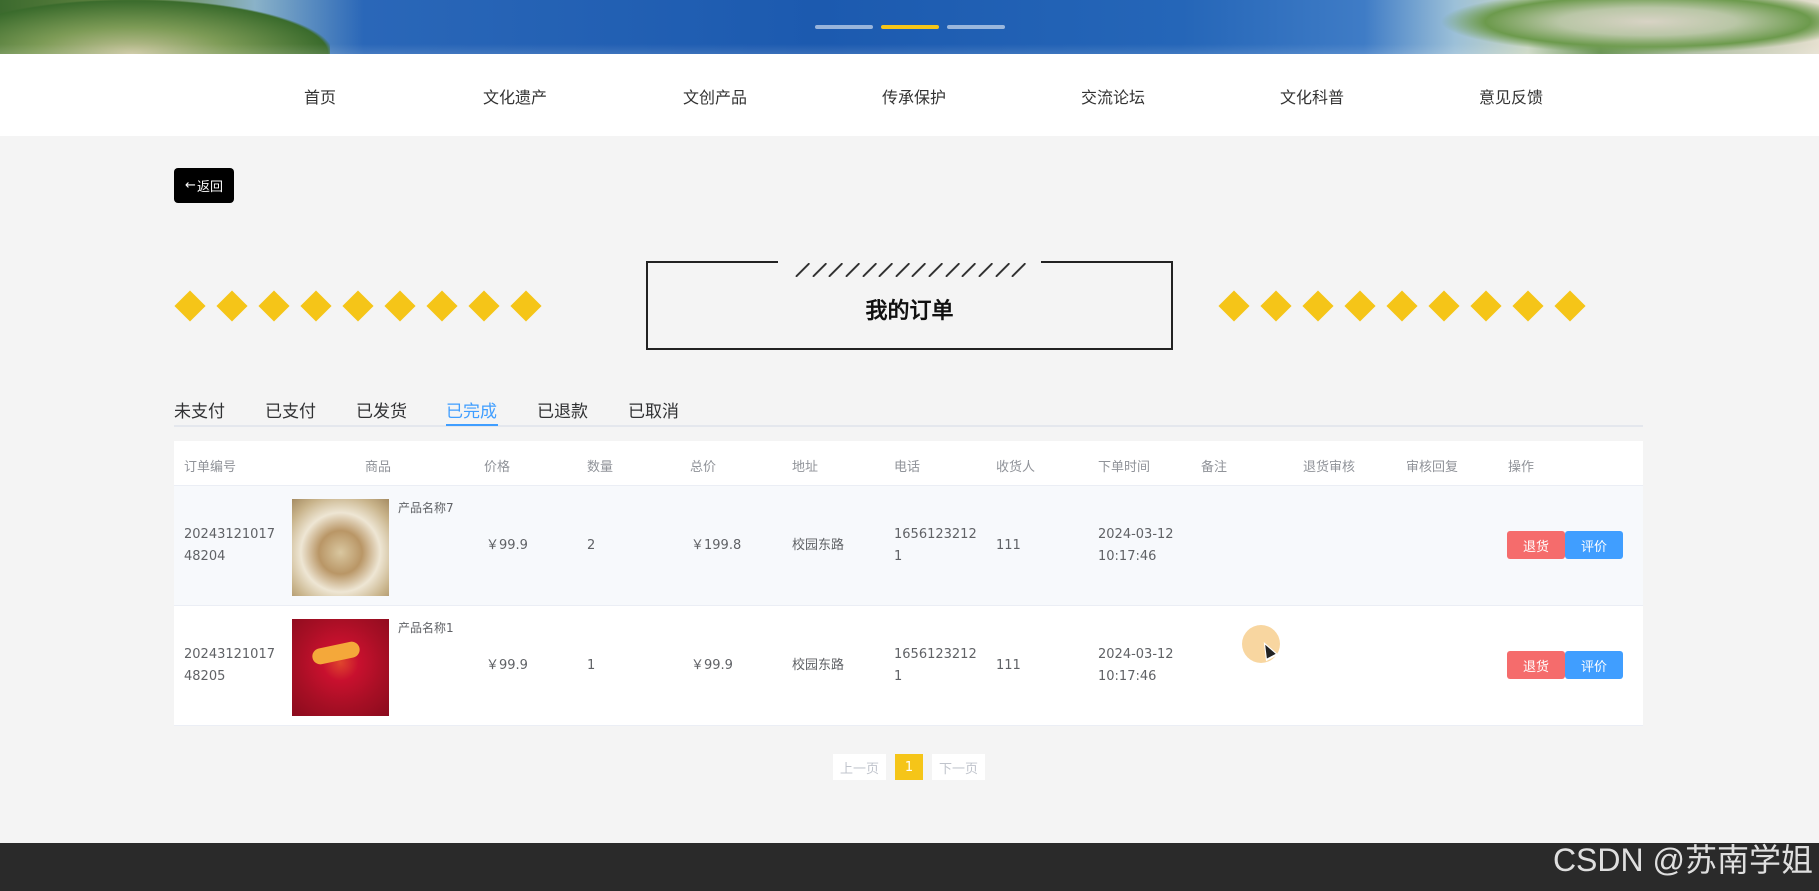 The width and height of the screenshot is (1819, 891). What do you see at coordinates (600, 467) in the screenshot?
I see `col-quantity: 数量` at bounding box center [600, 467].